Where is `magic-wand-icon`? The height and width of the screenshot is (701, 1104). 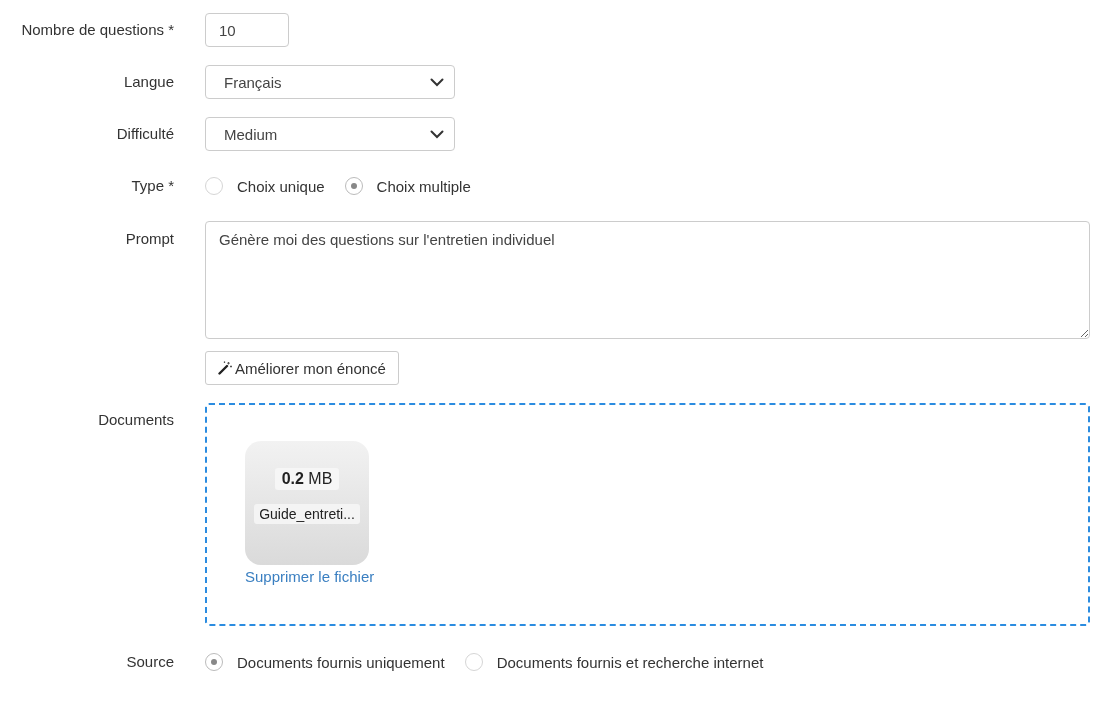 magic-wand-icon is located at coordinates (225, 368).